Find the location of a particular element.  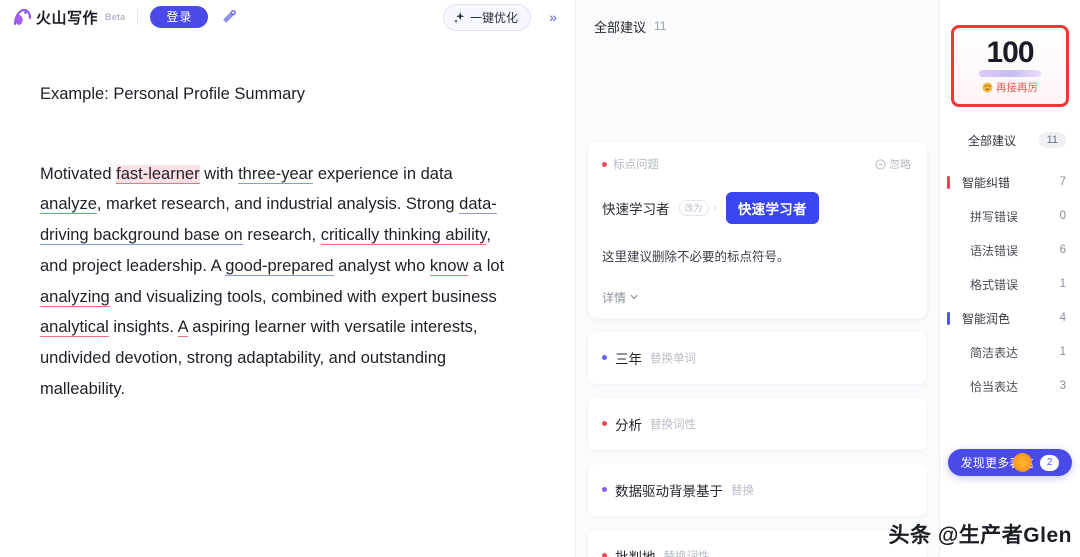

suggestion-row: 分析 替换词性 is located at coordinates (757, 423).